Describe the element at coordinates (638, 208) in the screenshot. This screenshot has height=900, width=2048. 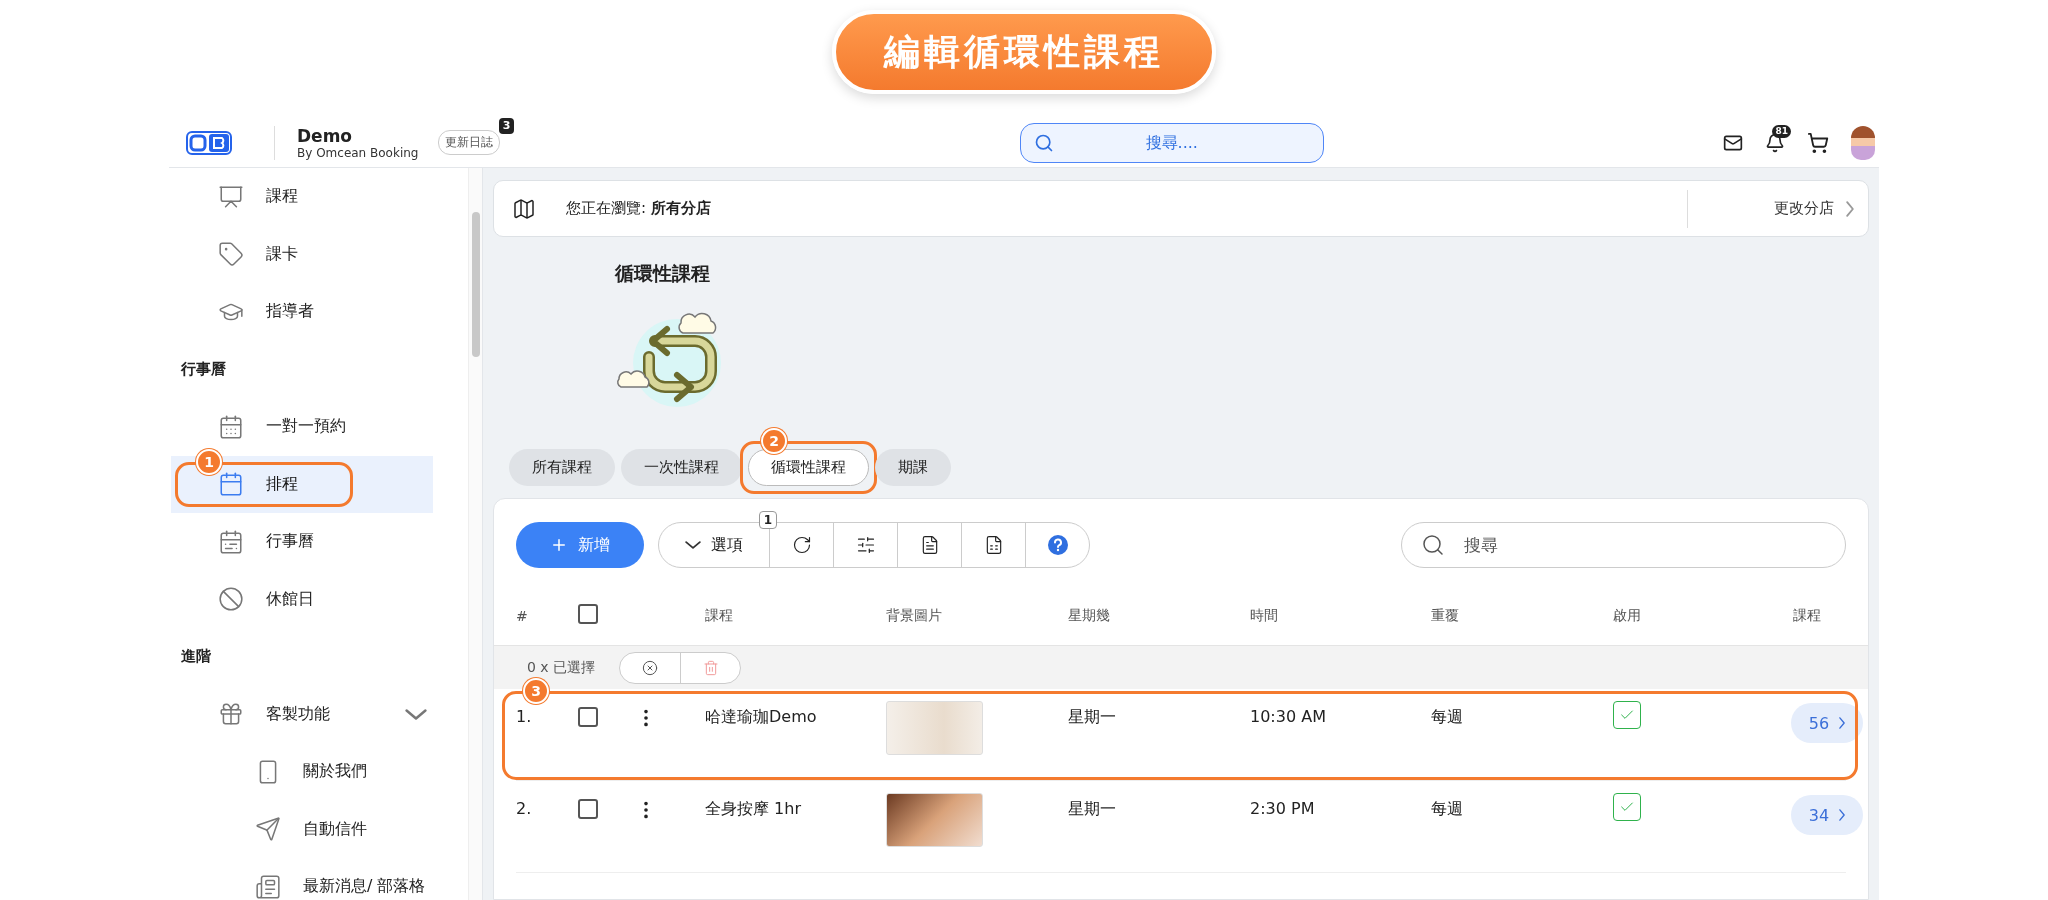
I see `branch-text: 您正在瀏覽: 所有分店` at that location.